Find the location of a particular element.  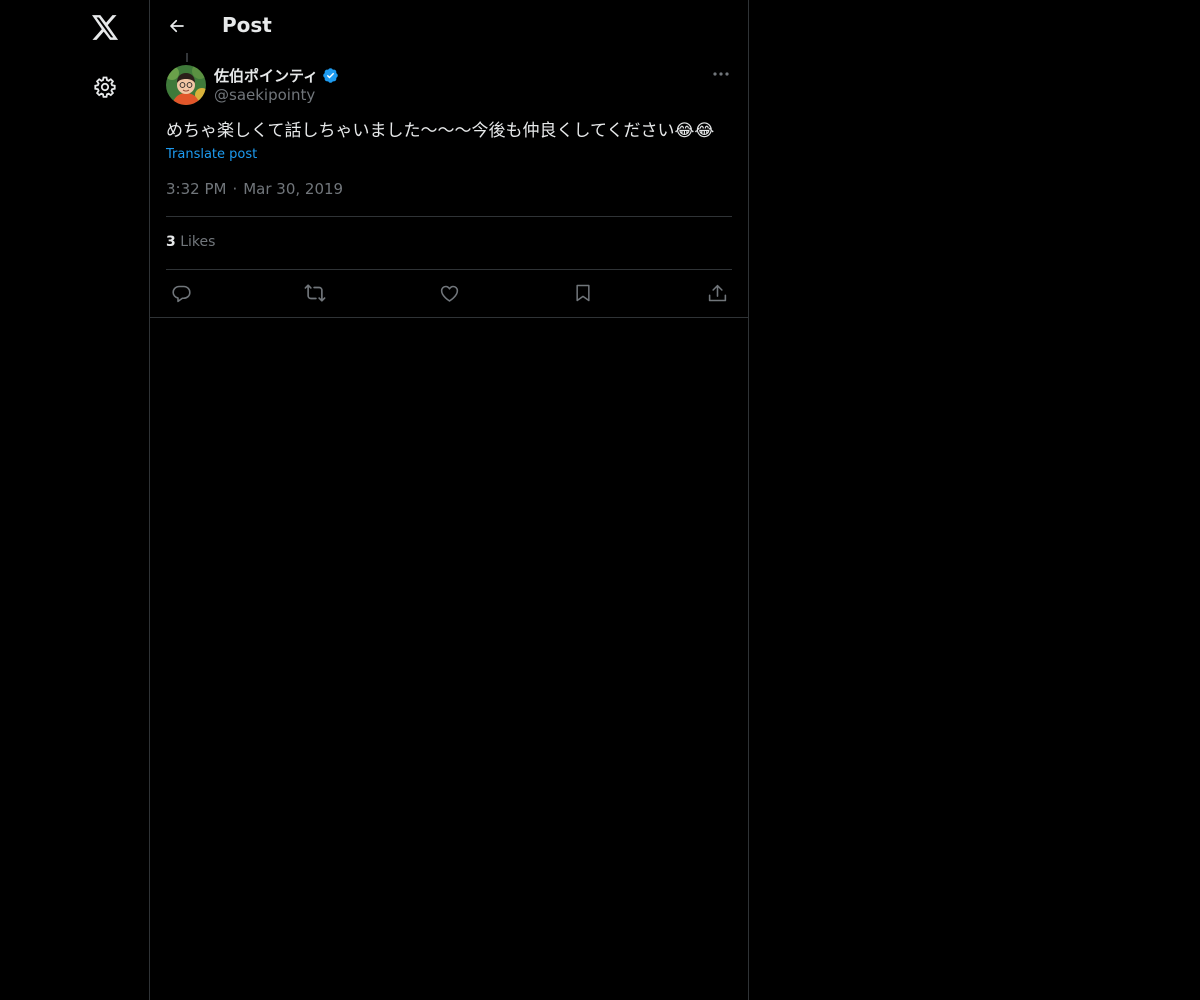

tweet-date: Mar 30, 2019 is located at coordinates (293, 189).